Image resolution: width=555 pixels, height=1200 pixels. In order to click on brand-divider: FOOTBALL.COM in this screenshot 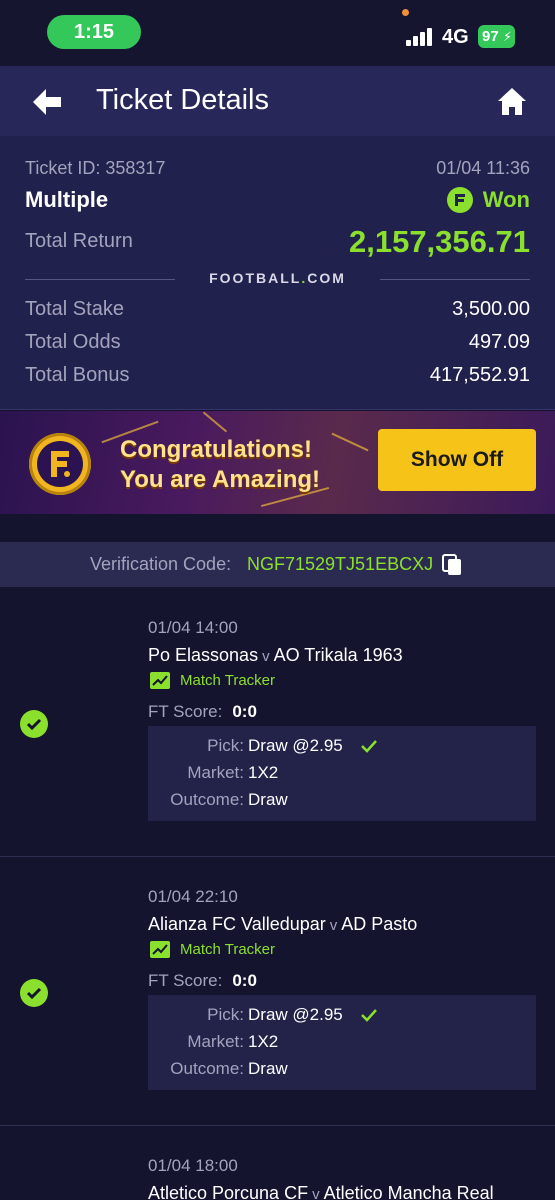, I will do `click(277, 280)`.